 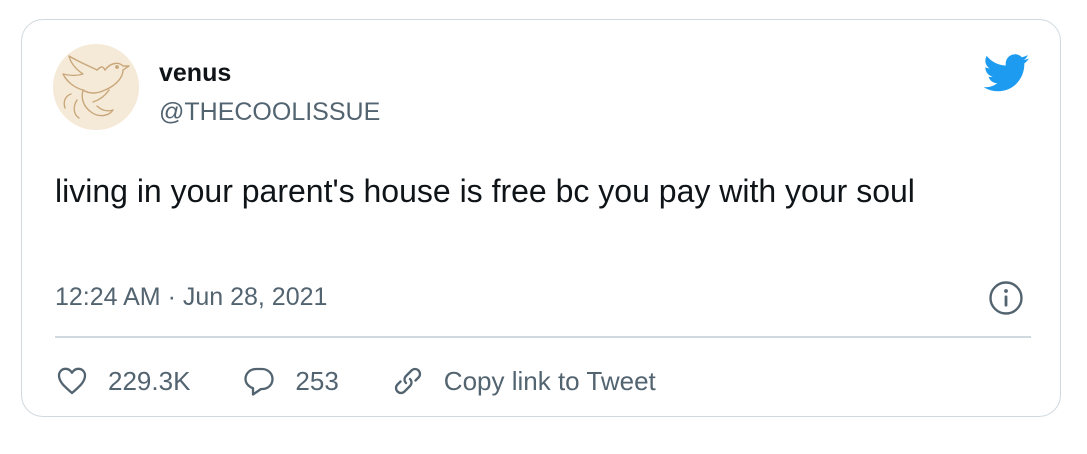 What do you see at coordinates (1006, 298) in the screenshot?
I see `info-icon` at bounding box center [1006, 298].